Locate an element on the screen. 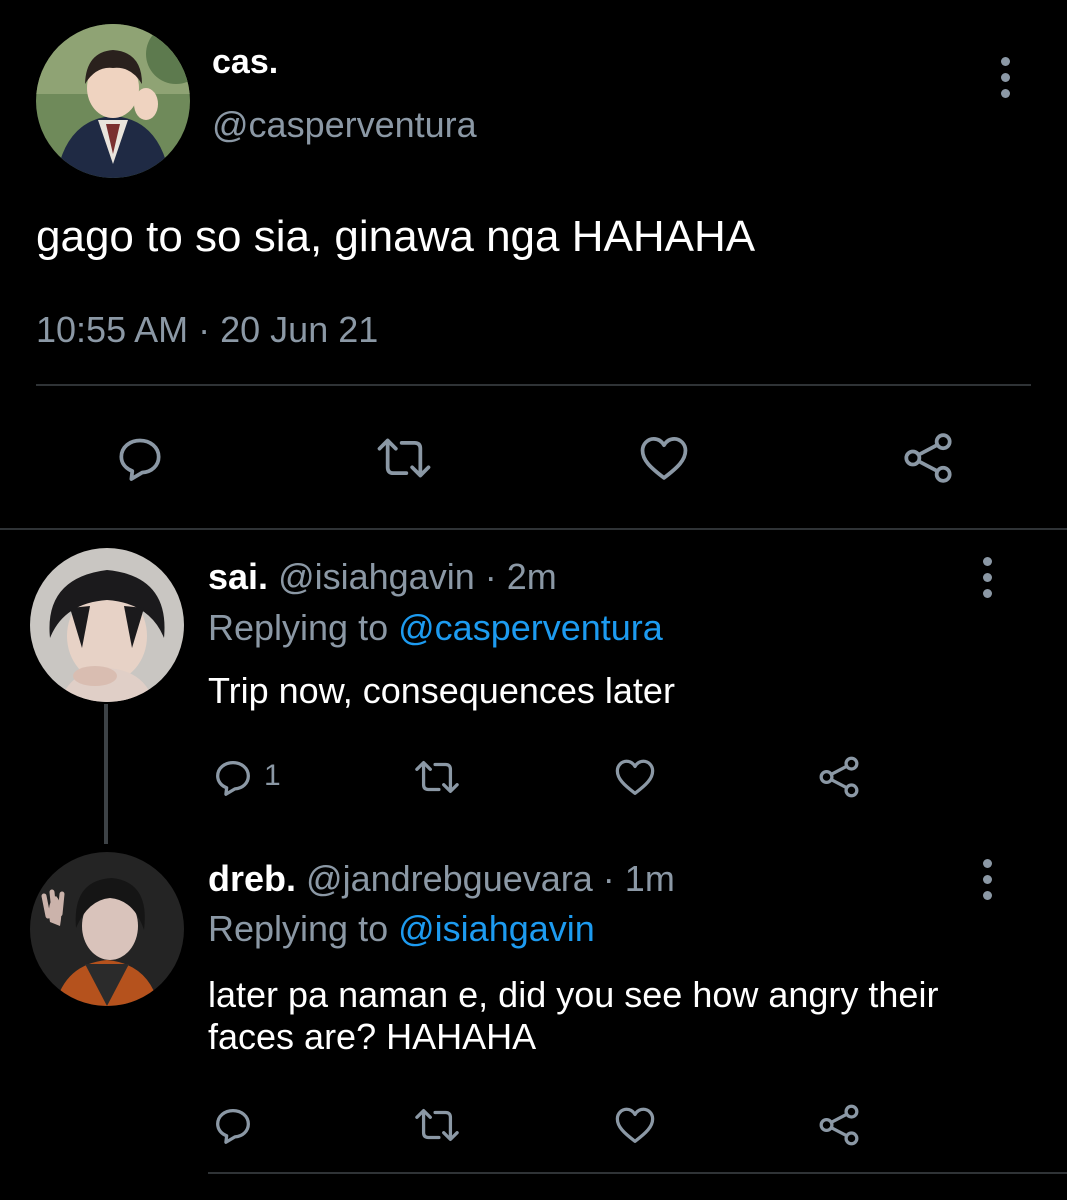 The height and width of the screenshot is (1200, 1067). main-tweet-divider is located at coordinates (533, 385).